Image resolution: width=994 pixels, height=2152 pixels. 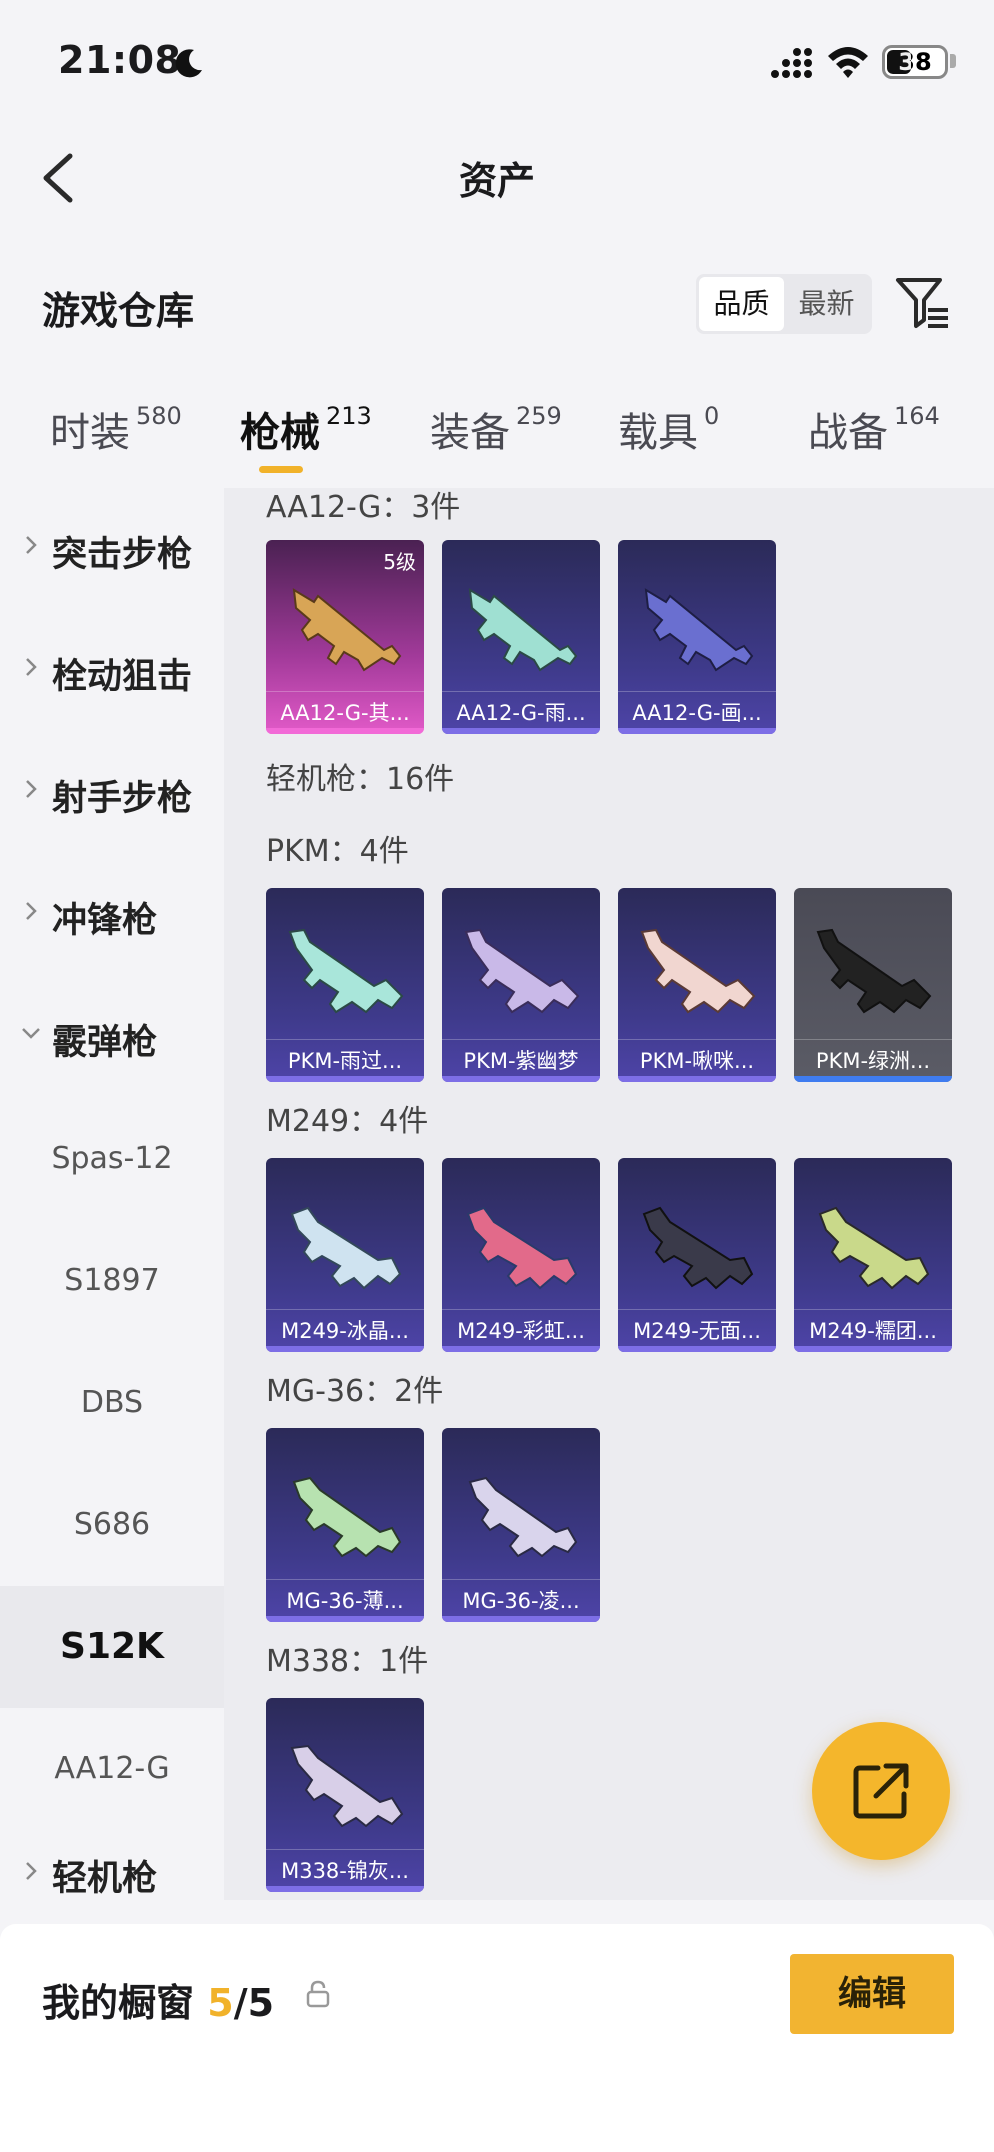 What do you see at coordinates (872, 1994) in the screenshot?
I see `edit-button: 编辑` at bounding box center [872, 1994].